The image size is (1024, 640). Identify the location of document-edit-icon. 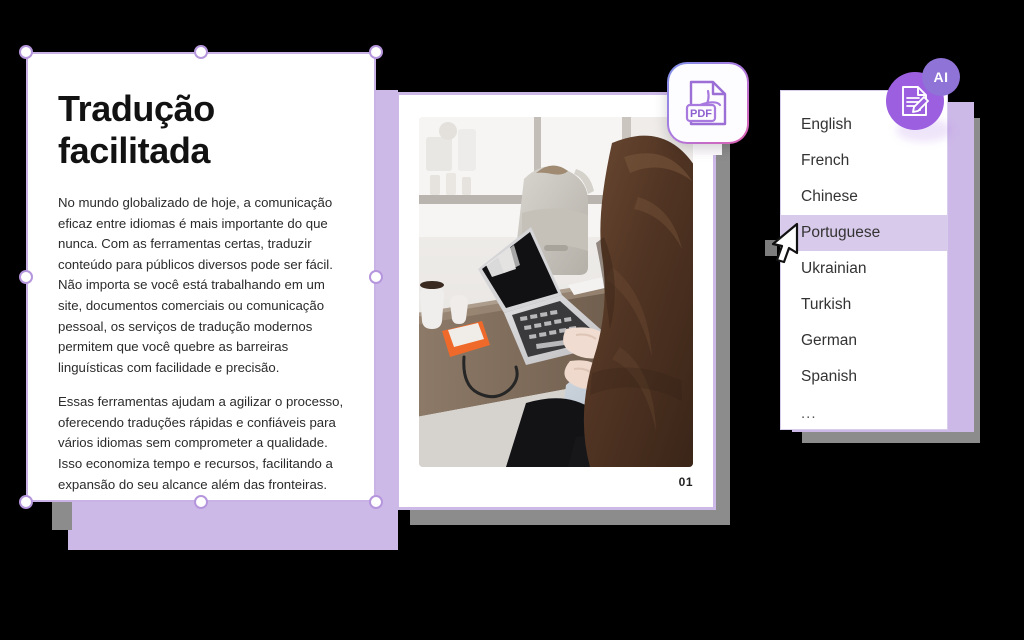
(915, 101).